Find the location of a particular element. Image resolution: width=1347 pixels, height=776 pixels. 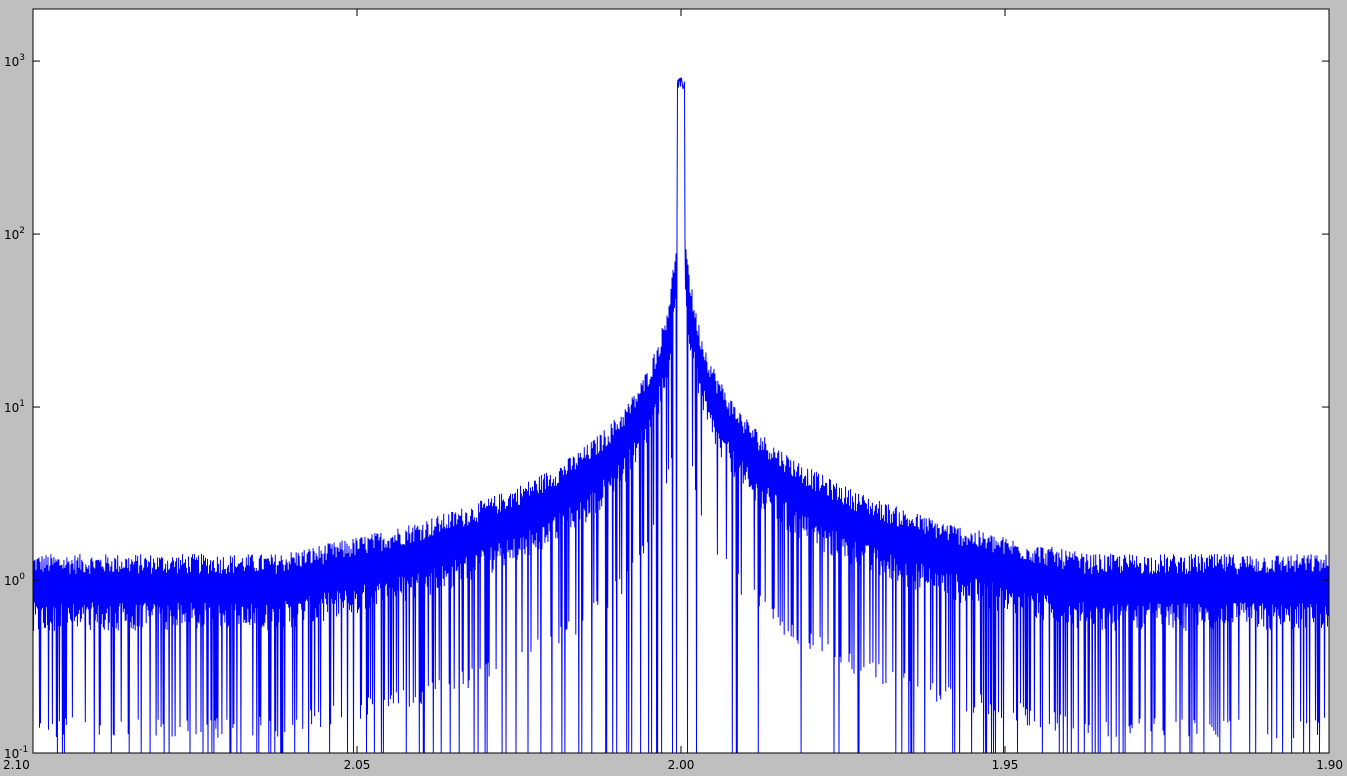

x-tick-label: 2.05 is located at coordinates (357, 765).